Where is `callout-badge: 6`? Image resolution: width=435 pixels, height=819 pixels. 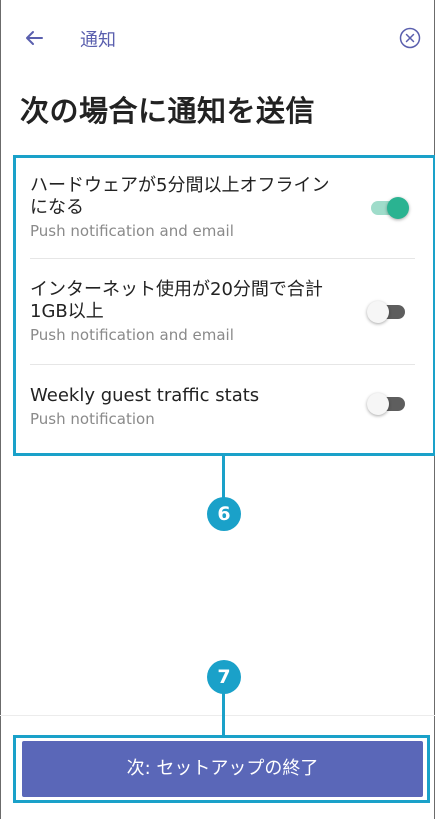
callout-badge: 6 is located at coordinates (224, 514).